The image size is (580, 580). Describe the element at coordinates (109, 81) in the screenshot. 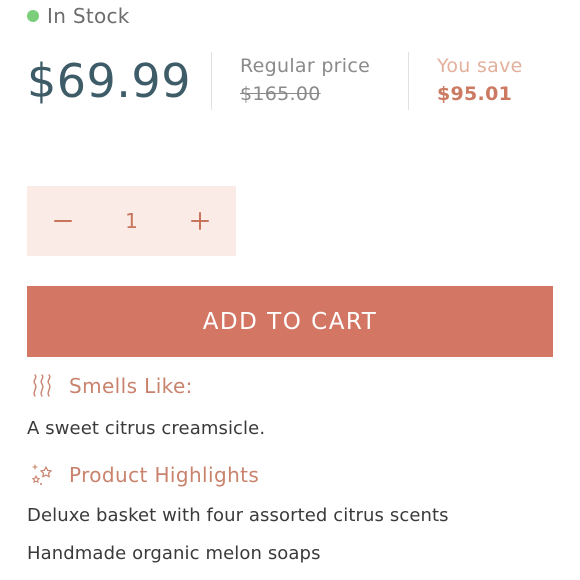

I see `current-price: $69.99` at that location.